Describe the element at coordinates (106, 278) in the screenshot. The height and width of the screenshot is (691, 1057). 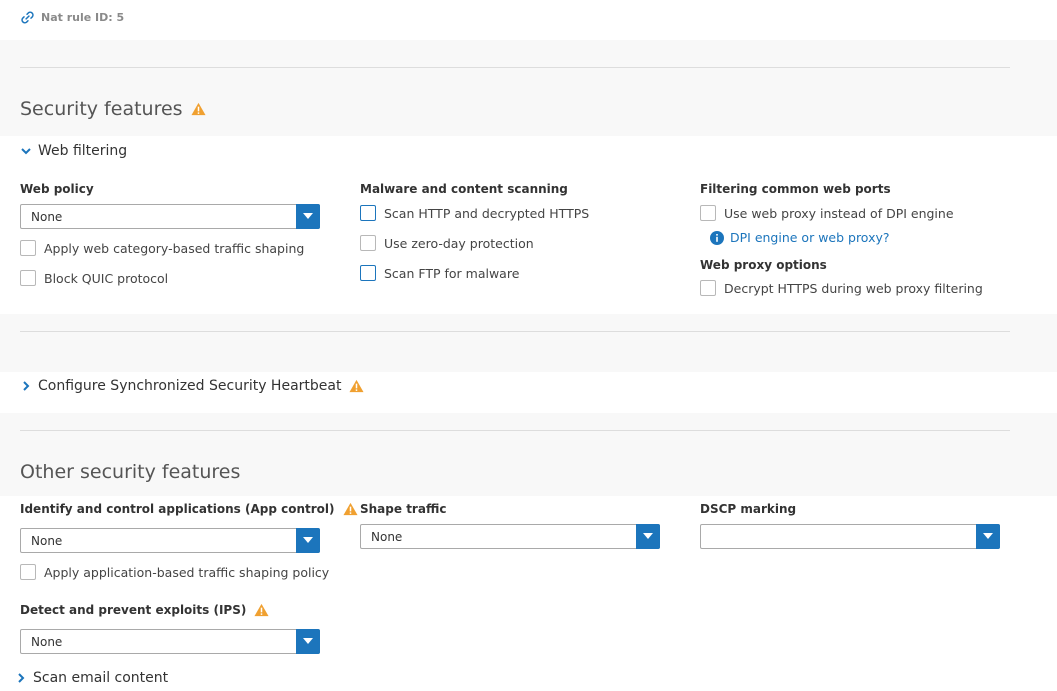
I see `checkbox-label: Block QUIC protocol` at that location.